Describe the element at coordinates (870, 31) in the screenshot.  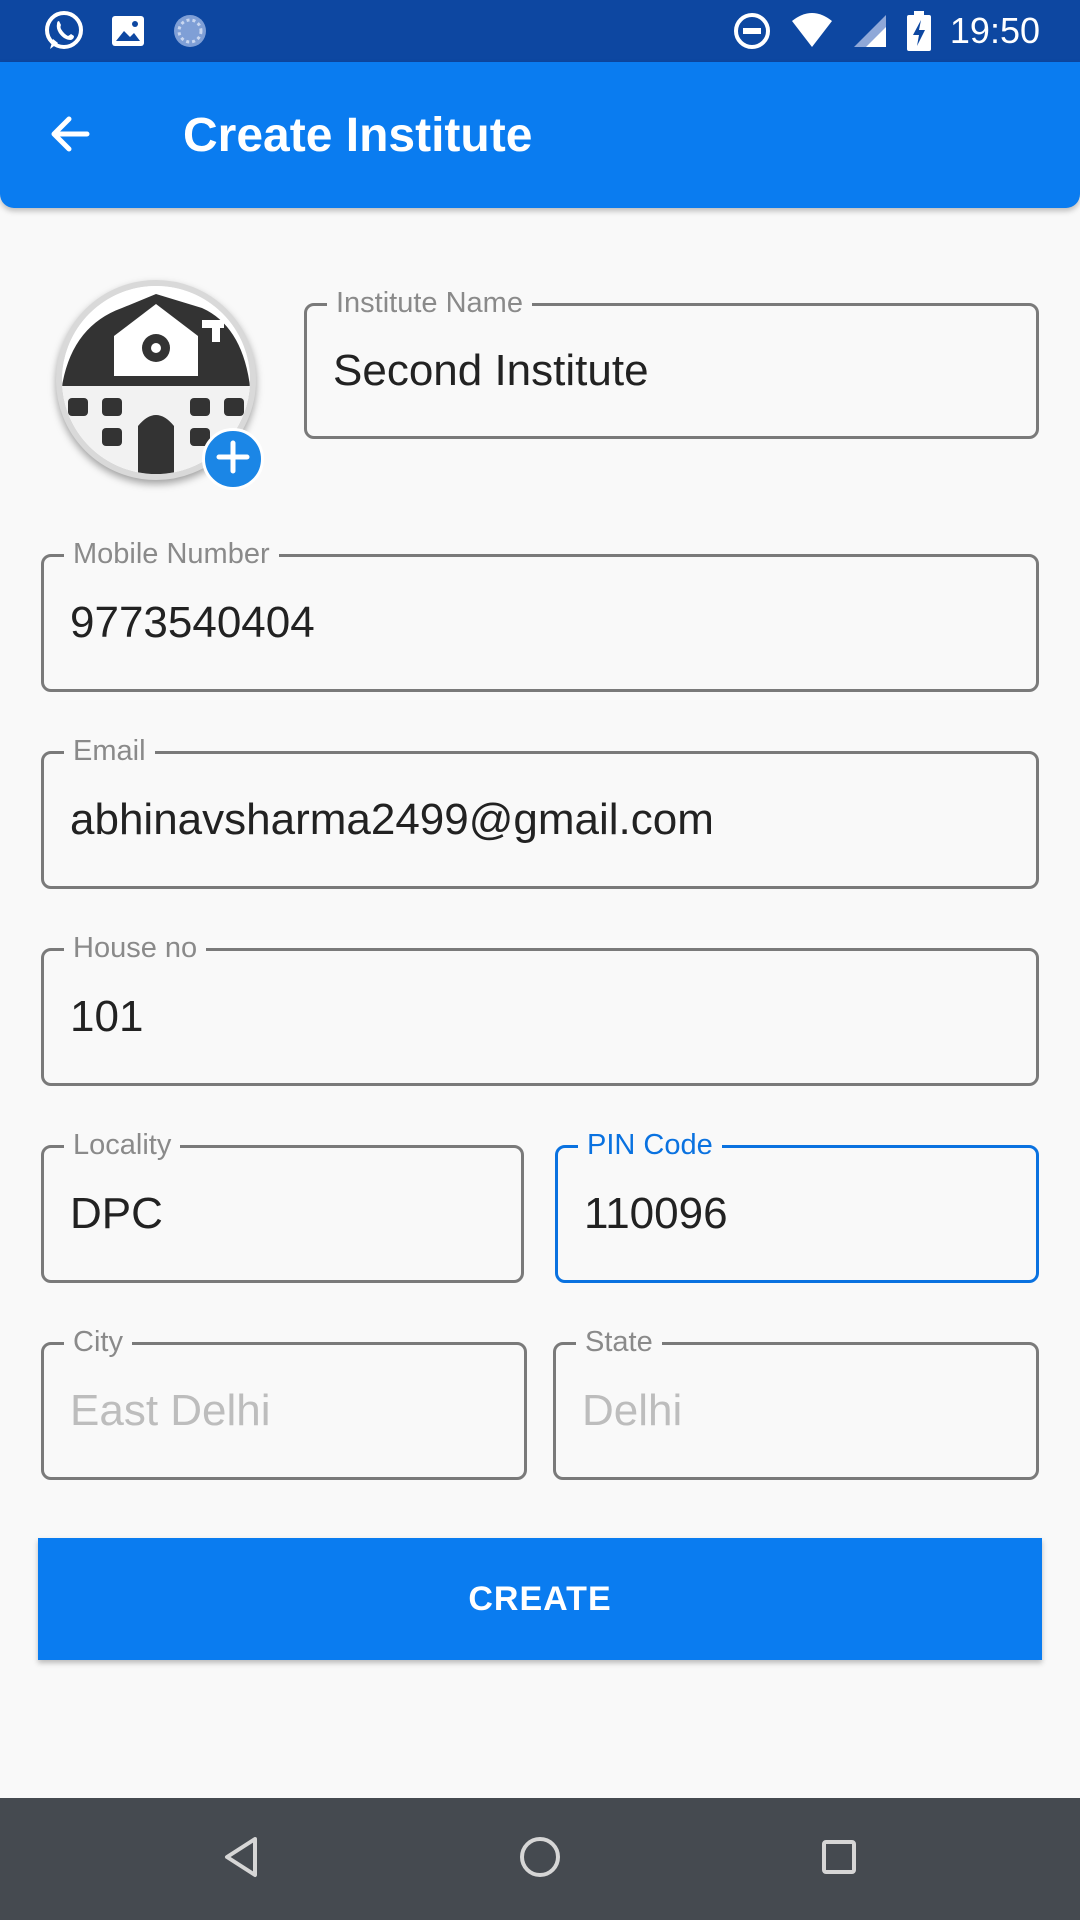
I see `signal-icon` at that location.